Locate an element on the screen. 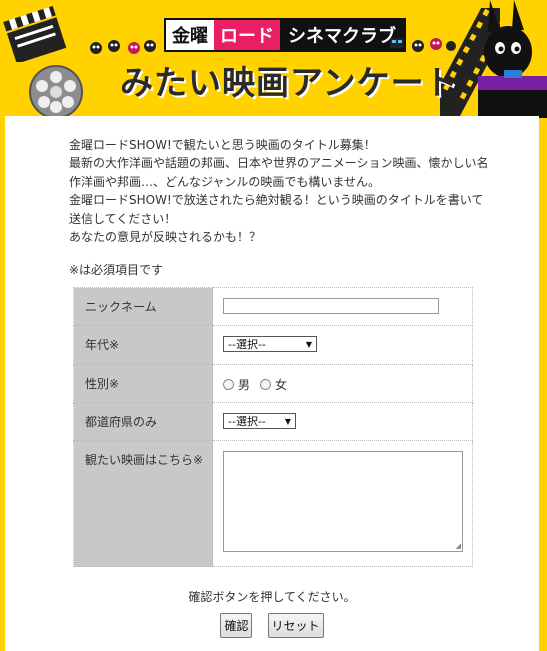  nickname-input is located at coordinates (331, 306).